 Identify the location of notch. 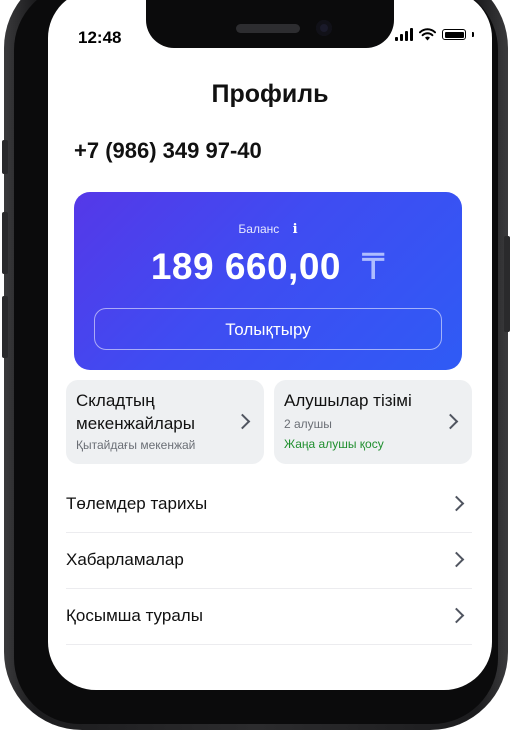
(270, 24).